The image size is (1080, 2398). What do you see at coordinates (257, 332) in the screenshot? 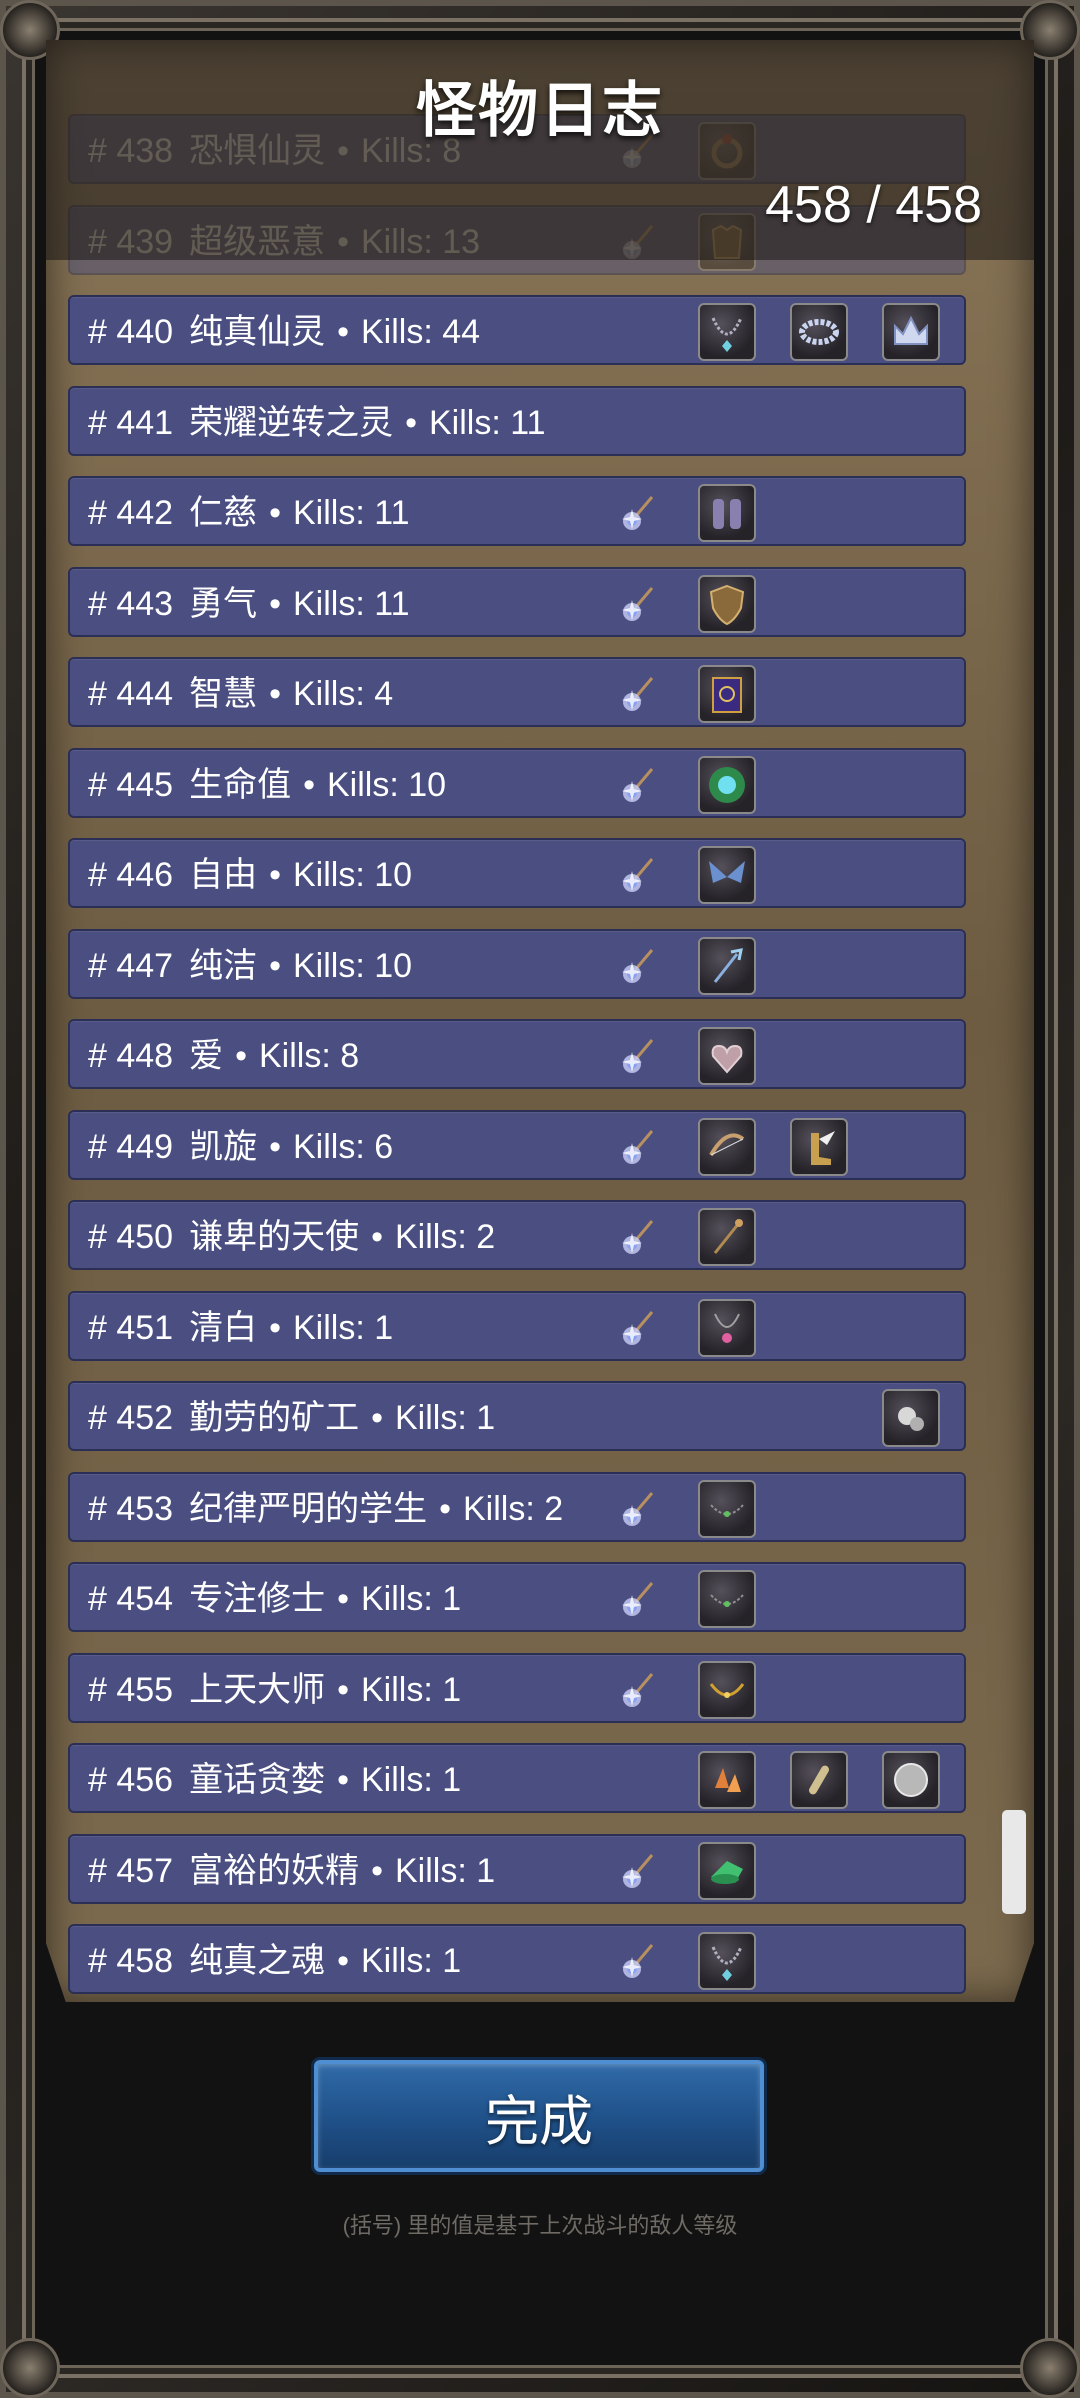
I see `monster-name: 纯真仙灵` at bounding box center [257, 332].